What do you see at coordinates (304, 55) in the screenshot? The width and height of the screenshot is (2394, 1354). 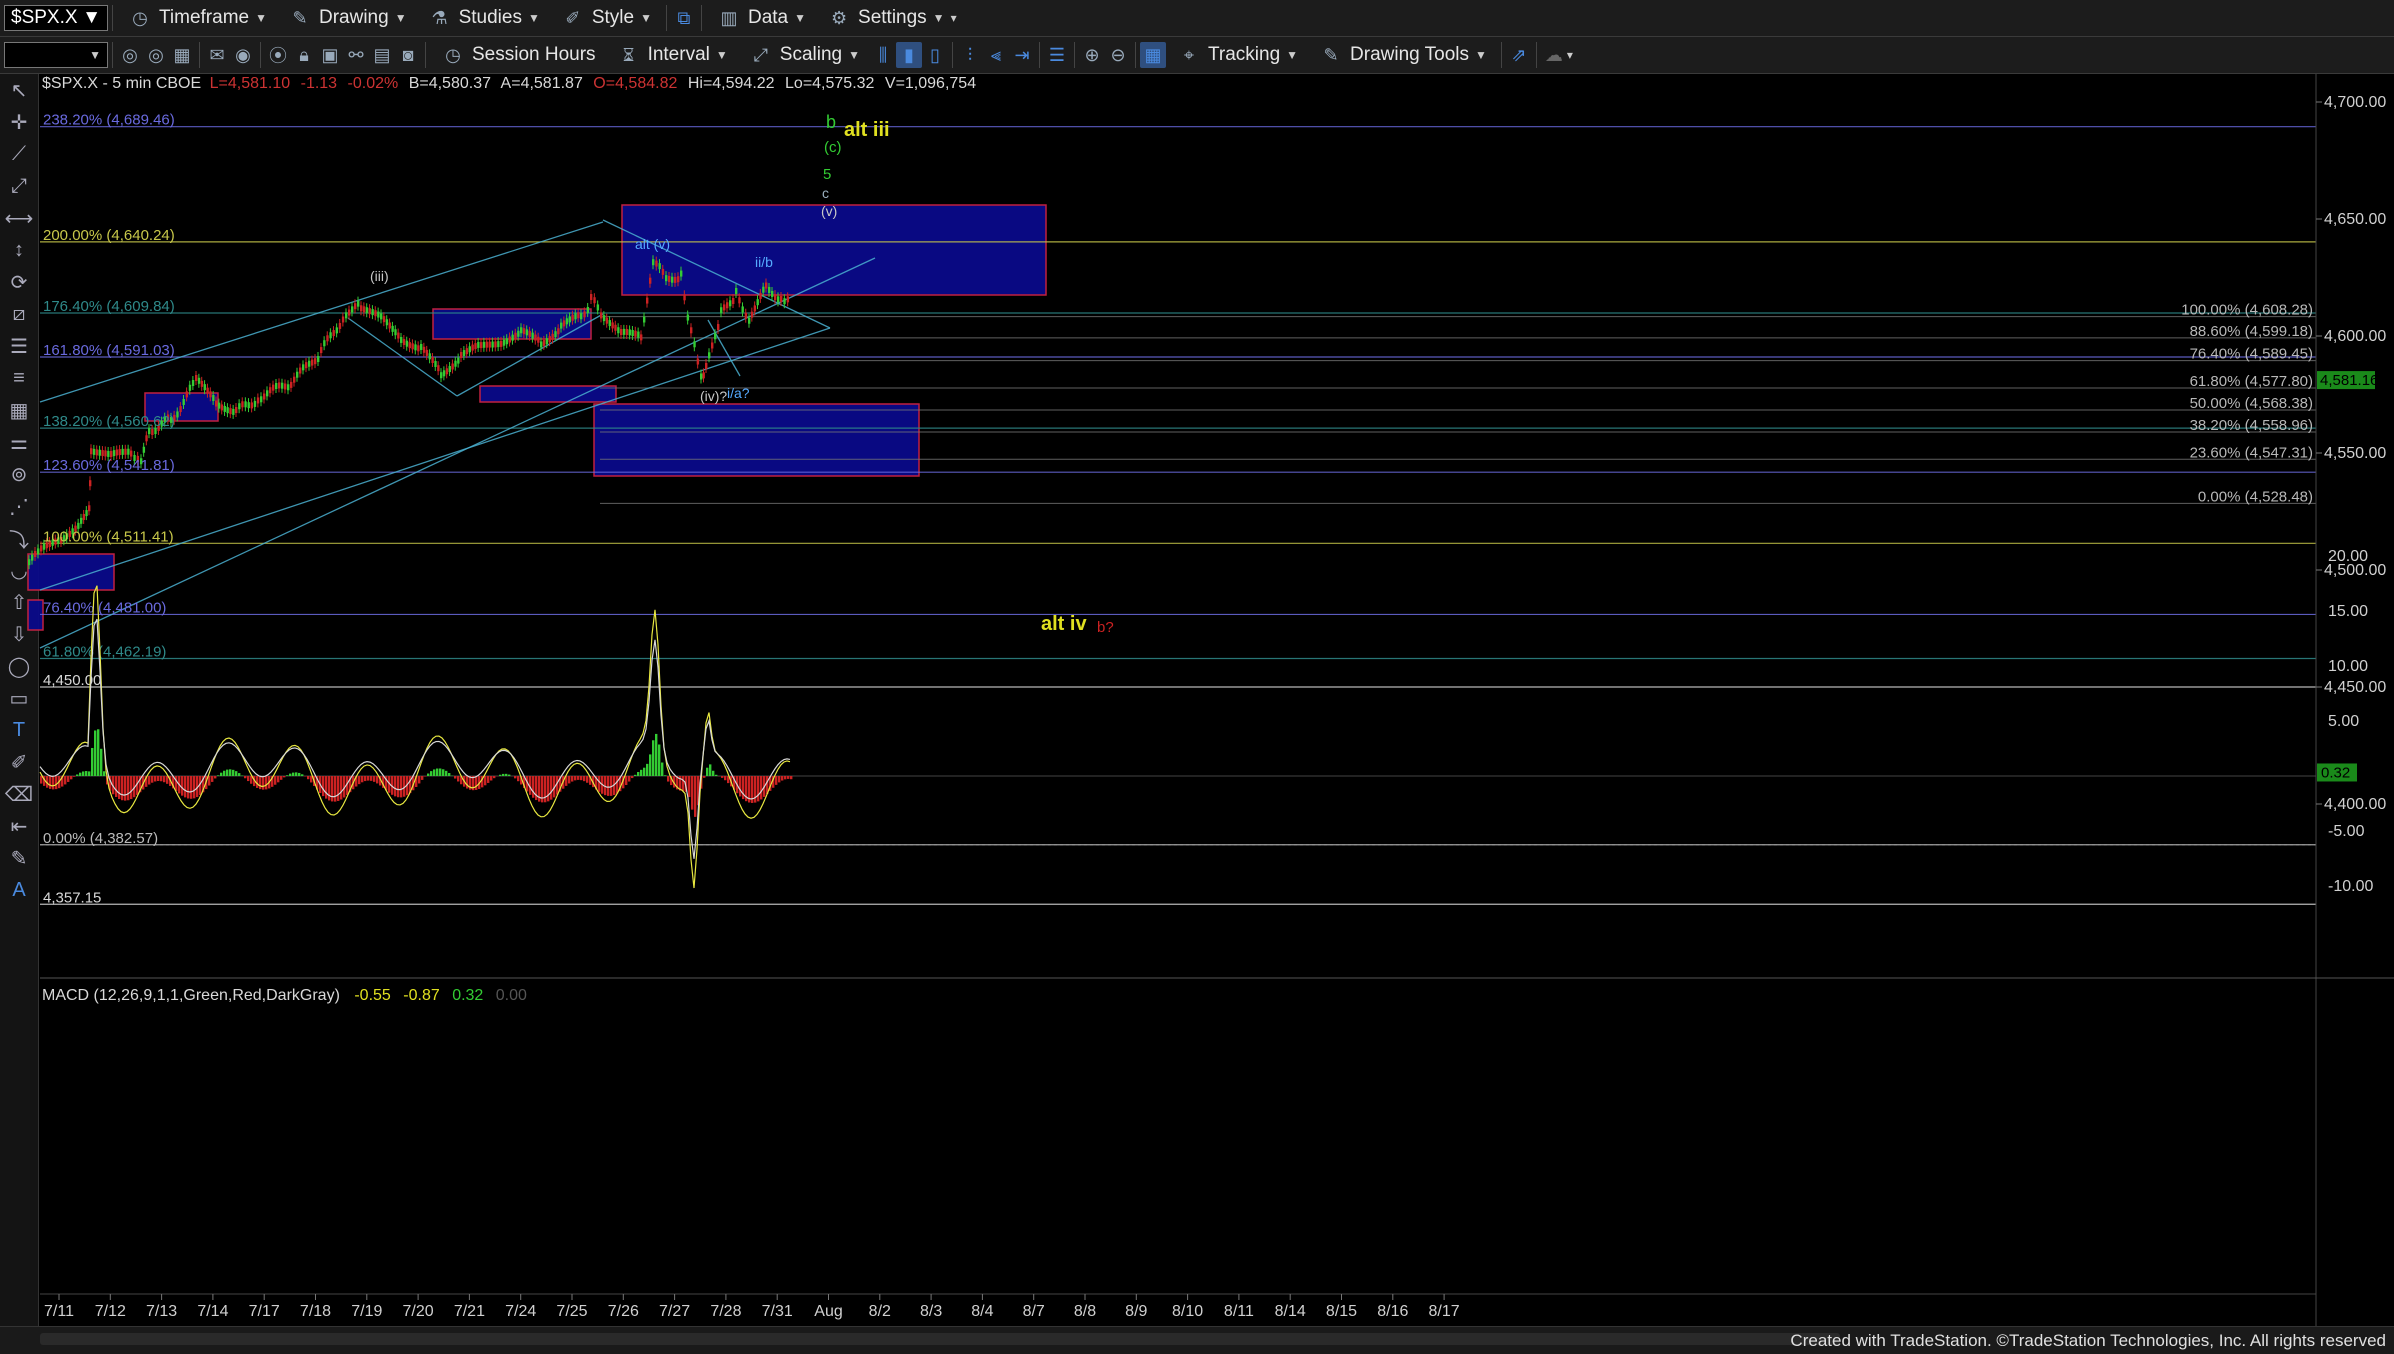 I see `lock-icon: 🔒︎` at bounding box center [304, 55].